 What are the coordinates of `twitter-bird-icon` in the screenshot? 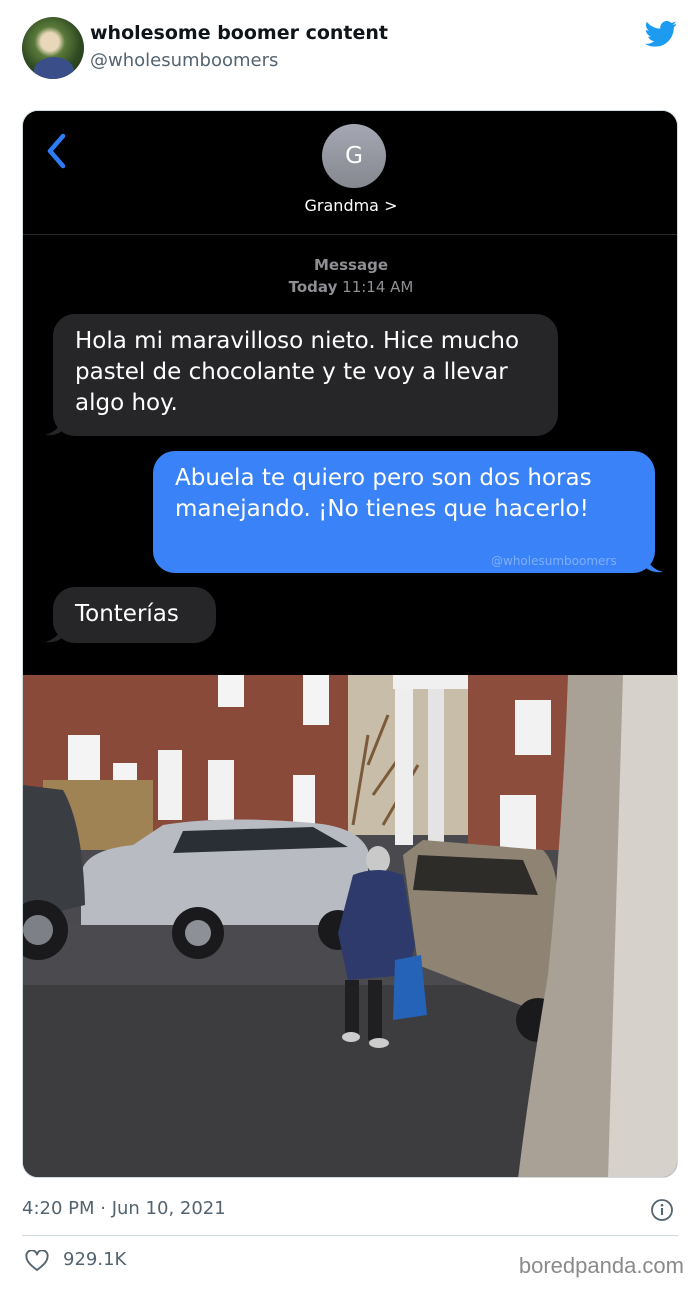 It's located at (661, 34).